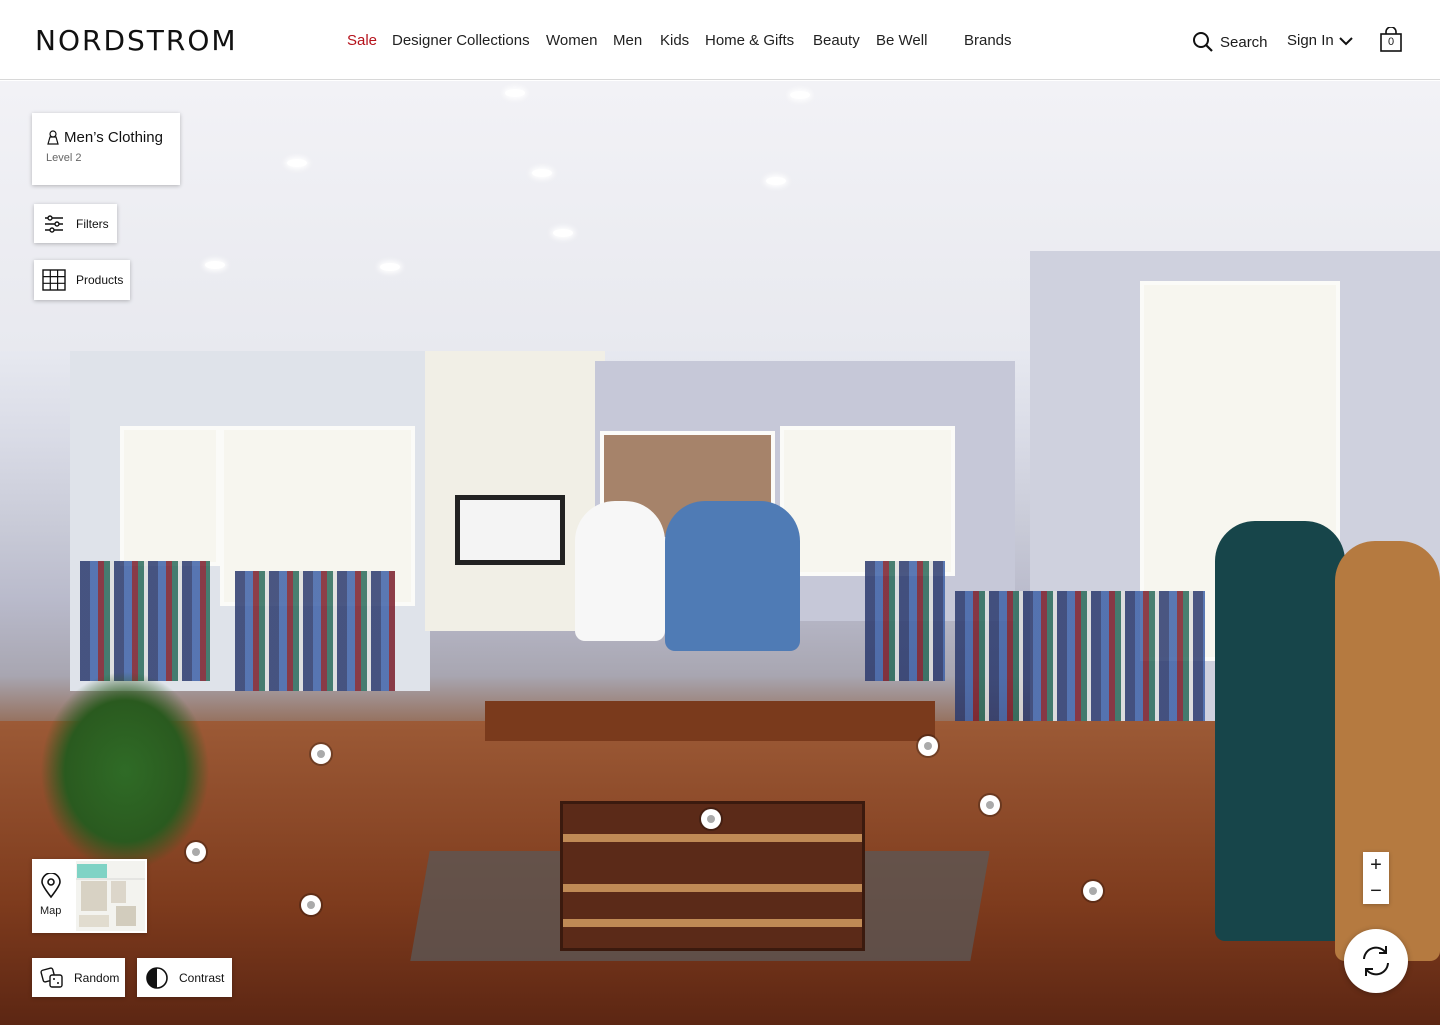 This screenshot has height=1025, width=1440. Describe the element at coordinates (510, 530) in the screenshot. I see `wall-screen` at that location.